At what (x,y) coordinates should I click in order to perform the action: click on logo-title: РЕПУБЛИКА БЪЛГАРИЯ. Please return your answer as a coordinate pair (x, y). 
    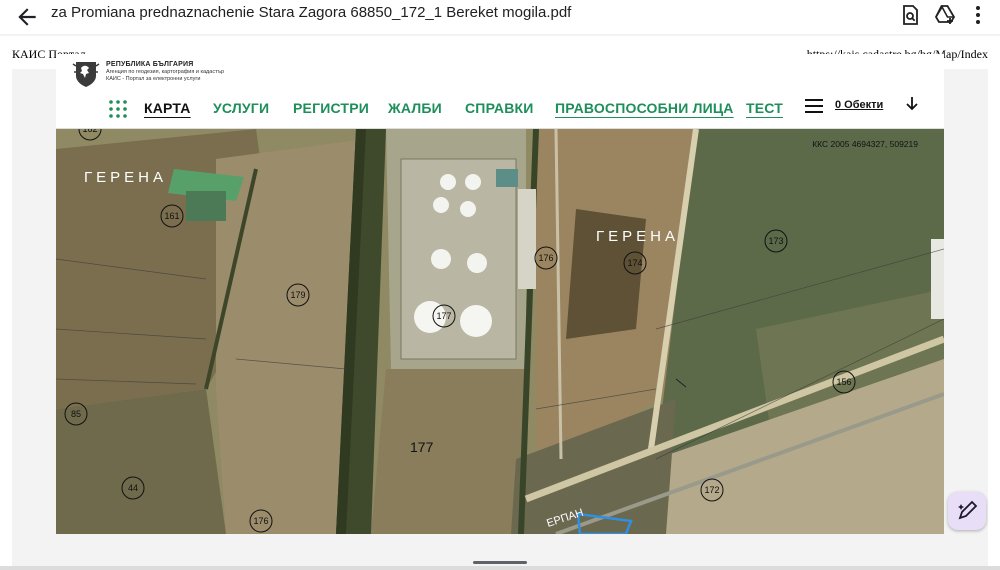
    Looking at the image, I should click on (150, 64).